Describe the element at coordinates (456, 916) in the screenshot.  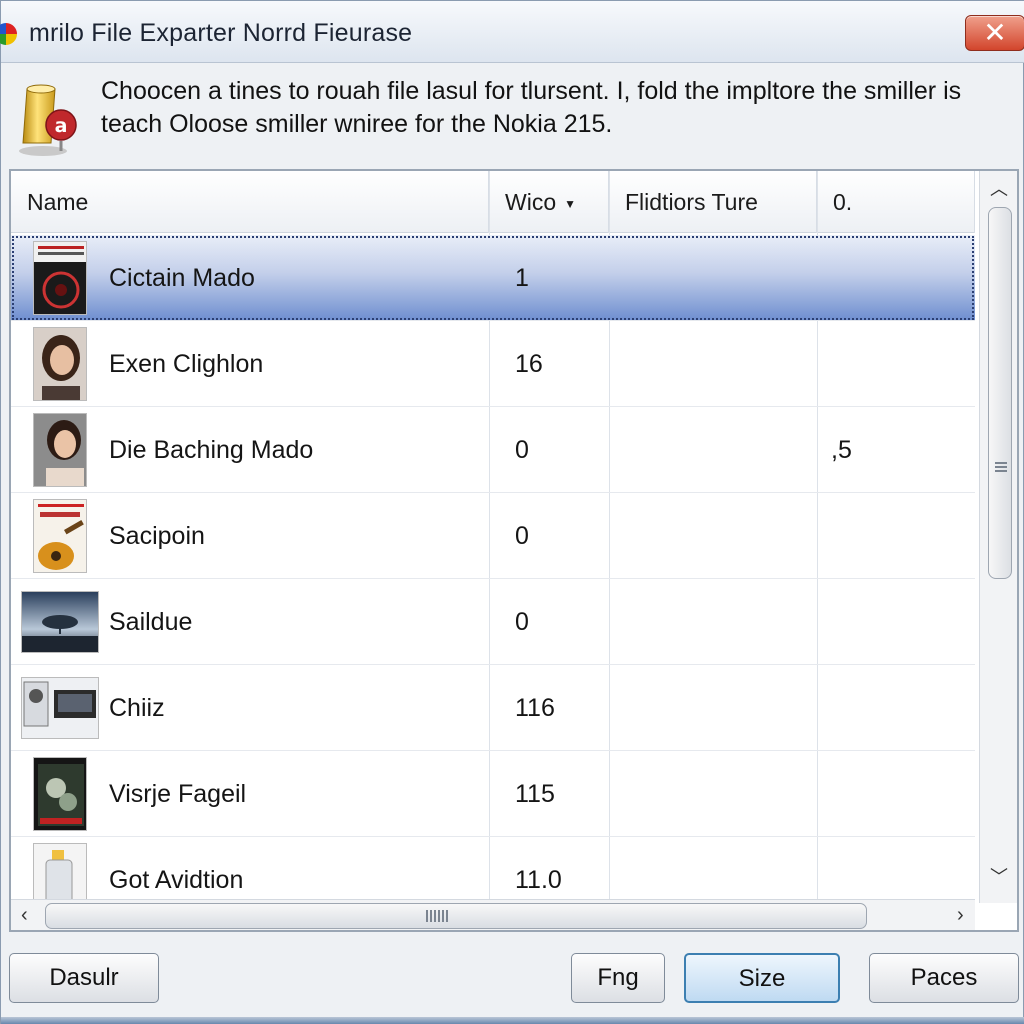
I see `horizontal-scroll-thumb` at that location.